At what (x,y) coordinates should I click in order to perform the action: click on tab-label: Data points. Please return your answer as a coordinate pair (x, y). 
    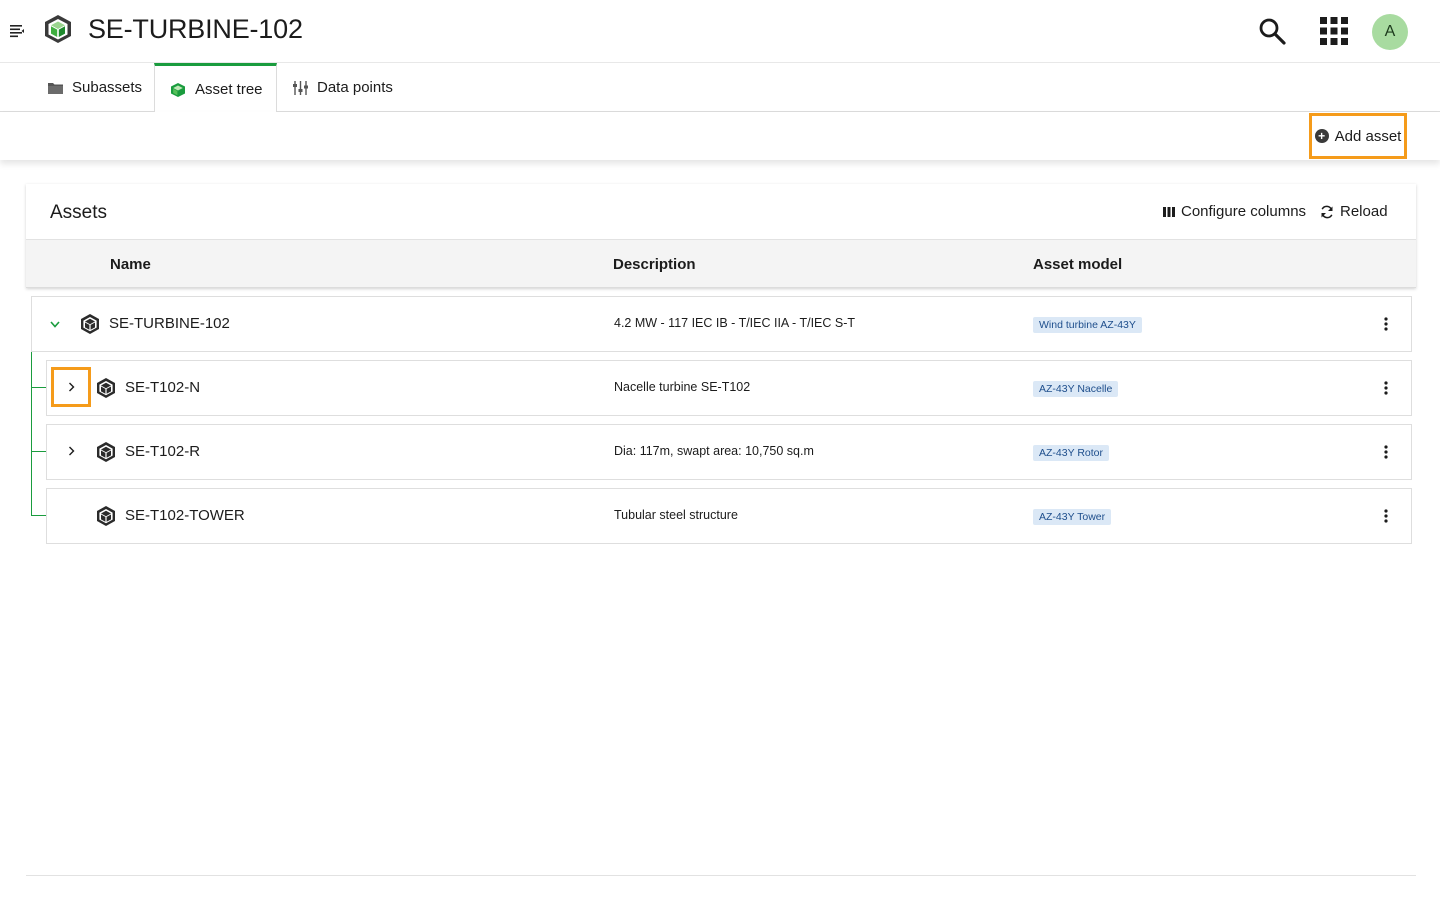
    Looking at the image, I should click on (355, 87).